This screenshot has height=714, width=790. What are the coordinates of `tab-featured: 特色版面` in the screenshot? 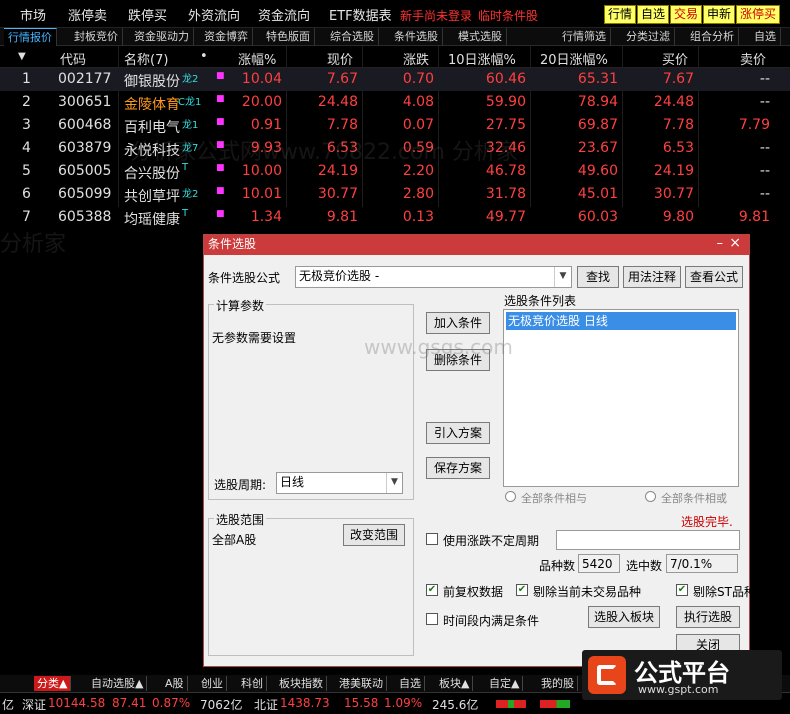 It's located at (288, 37).